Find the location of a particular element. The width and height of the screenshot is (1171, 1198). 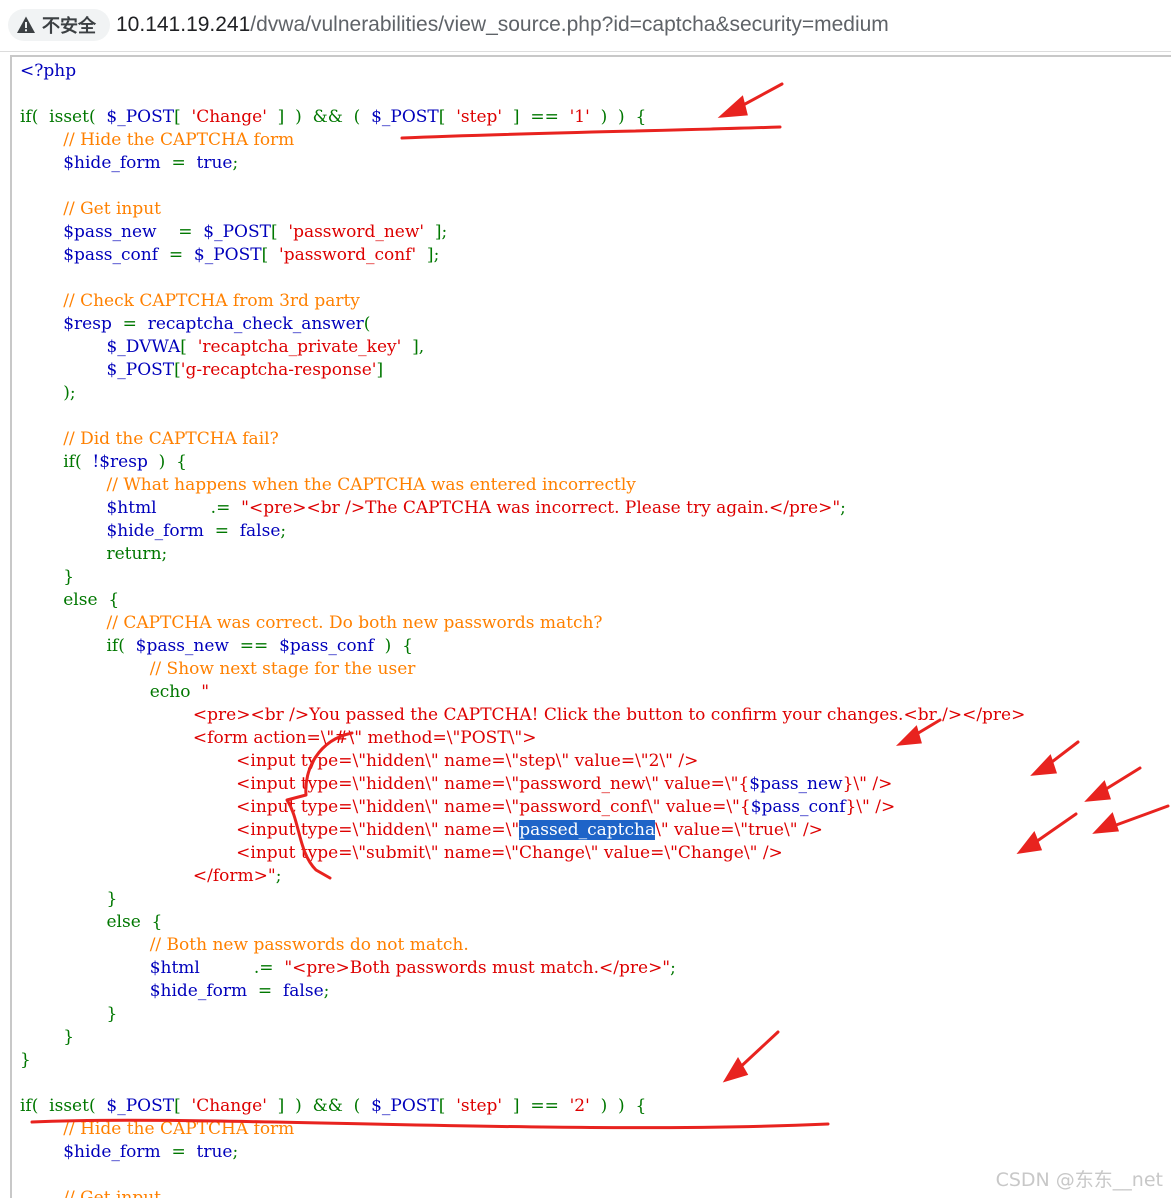

security-indicator: 不安全 is located at coordinates (59, 25).